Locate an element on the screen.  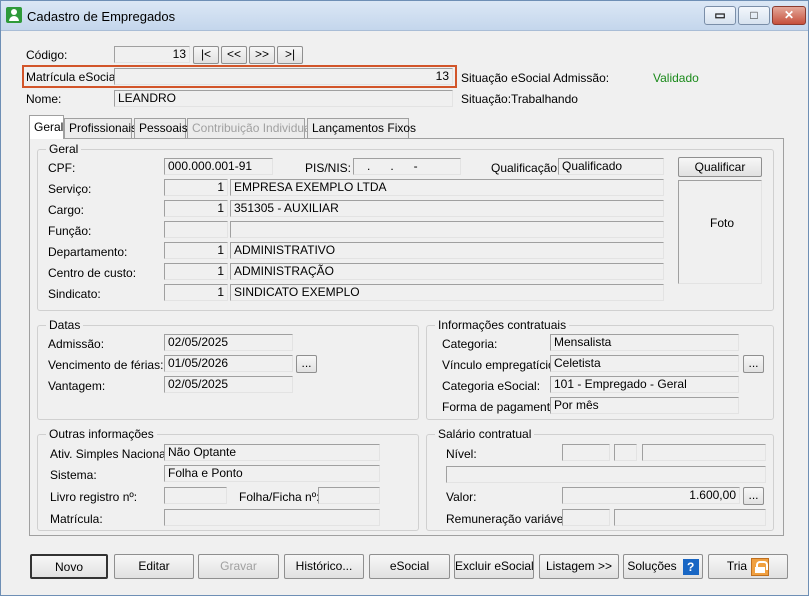
nome-label: Nome: is located at coordinates (44, 99).